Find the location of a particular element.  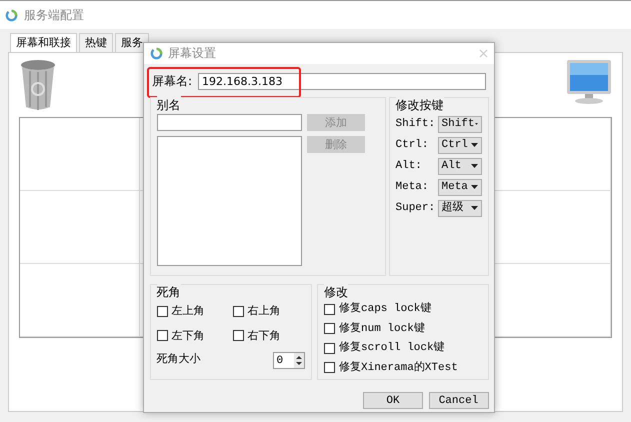

spinner-arrows-icon is located at coordinates (299, 360).